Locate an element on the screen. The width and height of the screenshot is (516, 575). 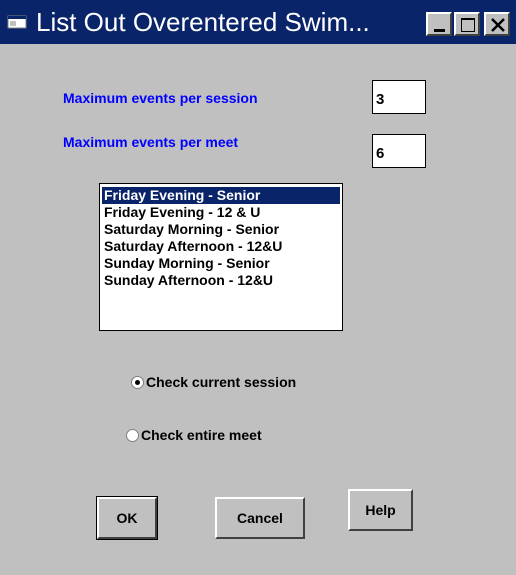
maximize-icon is located at coordinates (468, 25).